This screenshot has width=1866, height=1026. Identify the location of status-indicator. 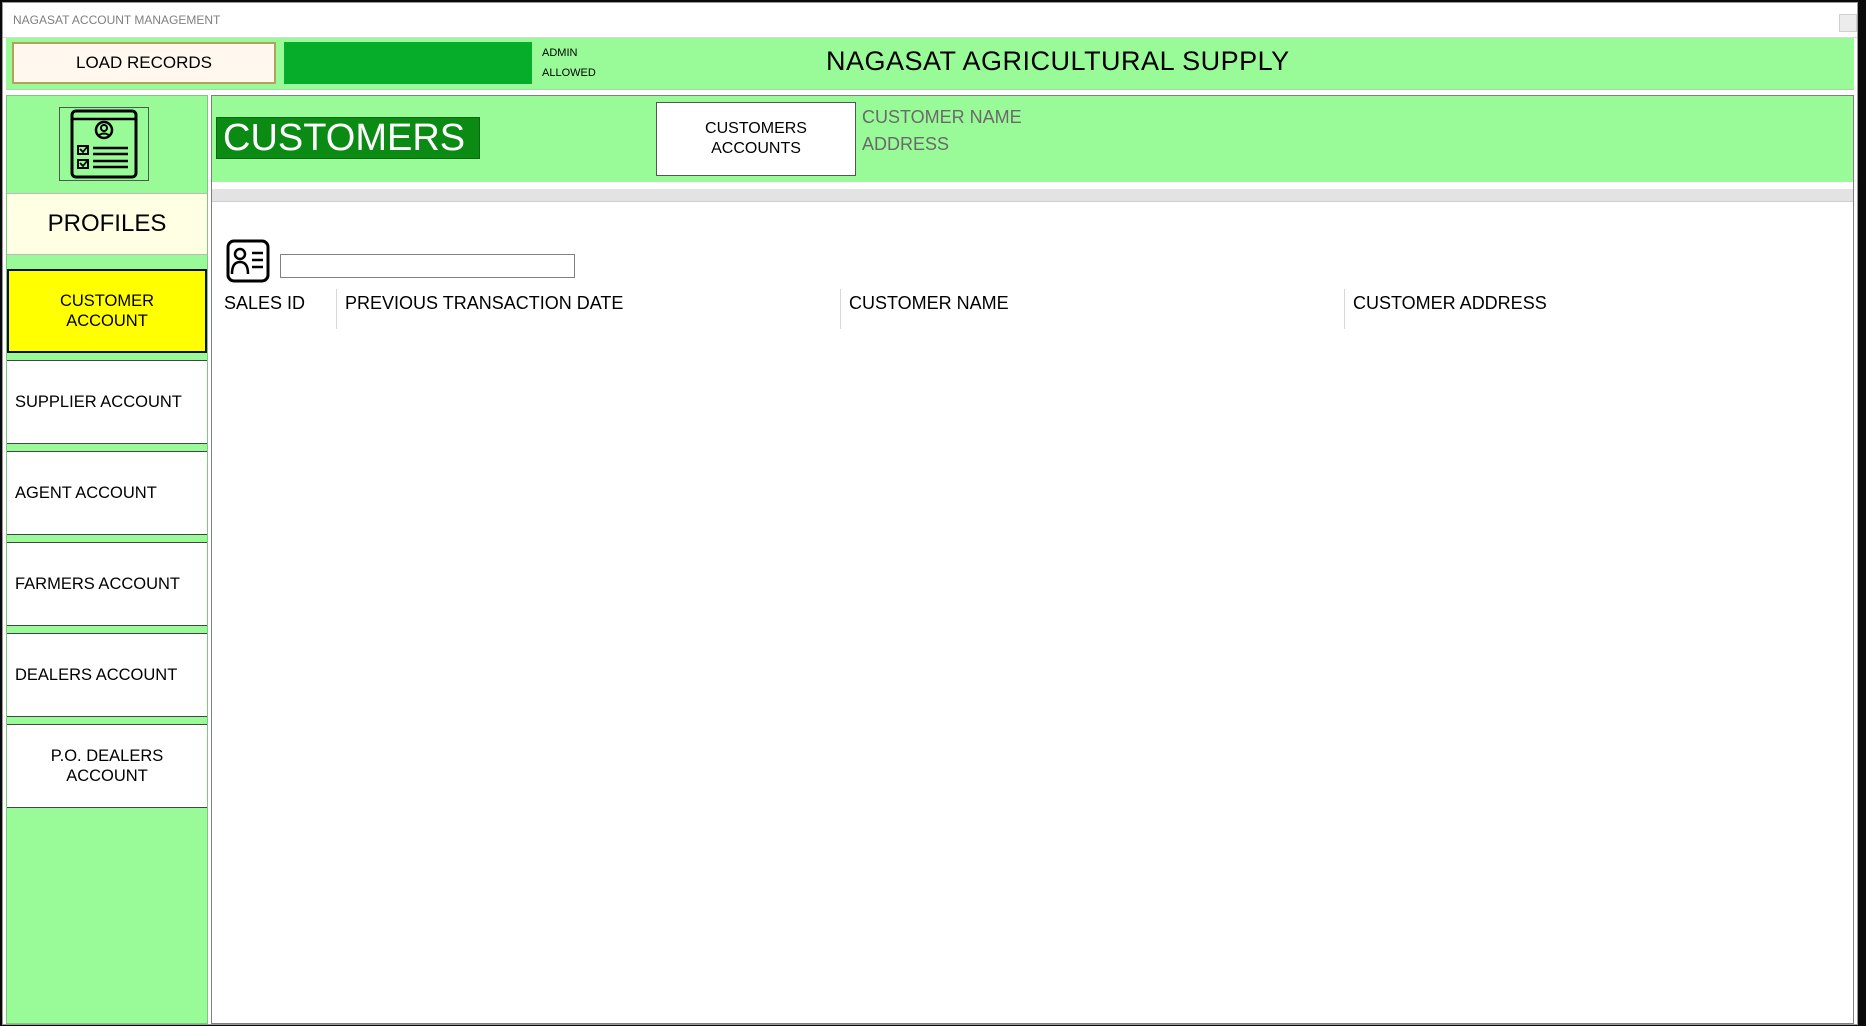
(408, 63).